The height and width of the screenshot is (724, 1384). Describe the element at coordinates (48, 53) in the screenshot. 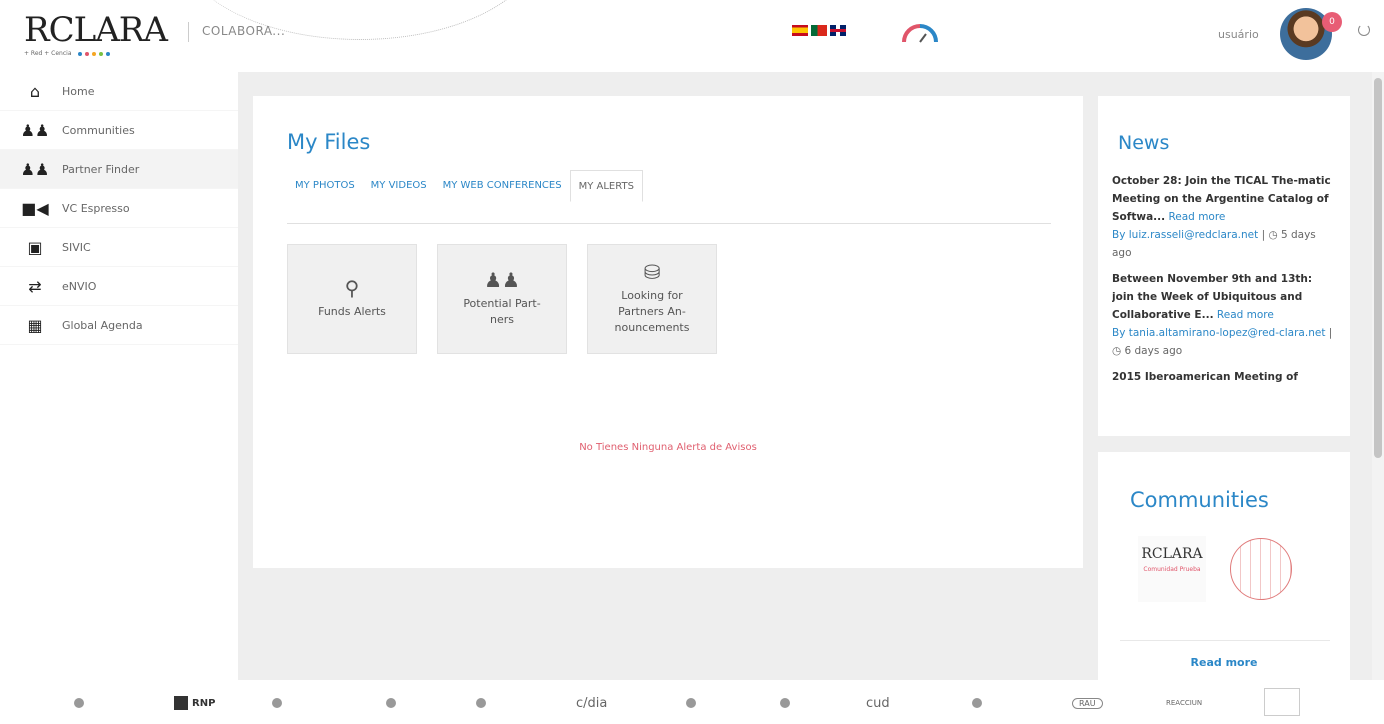

I see `logo-tag-text: + Red + Cencia` at that location.